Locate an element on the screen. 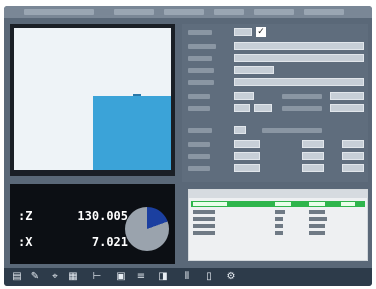 This screenshot has width=376, height=289. table-header is located at coordinates (278, 194).